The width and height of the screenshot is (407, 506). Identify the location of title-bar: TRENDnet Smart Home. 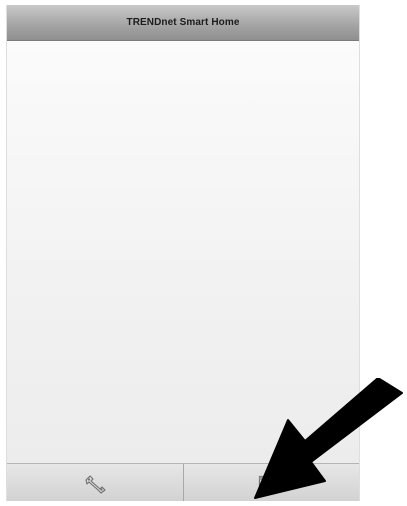
(183, 23).